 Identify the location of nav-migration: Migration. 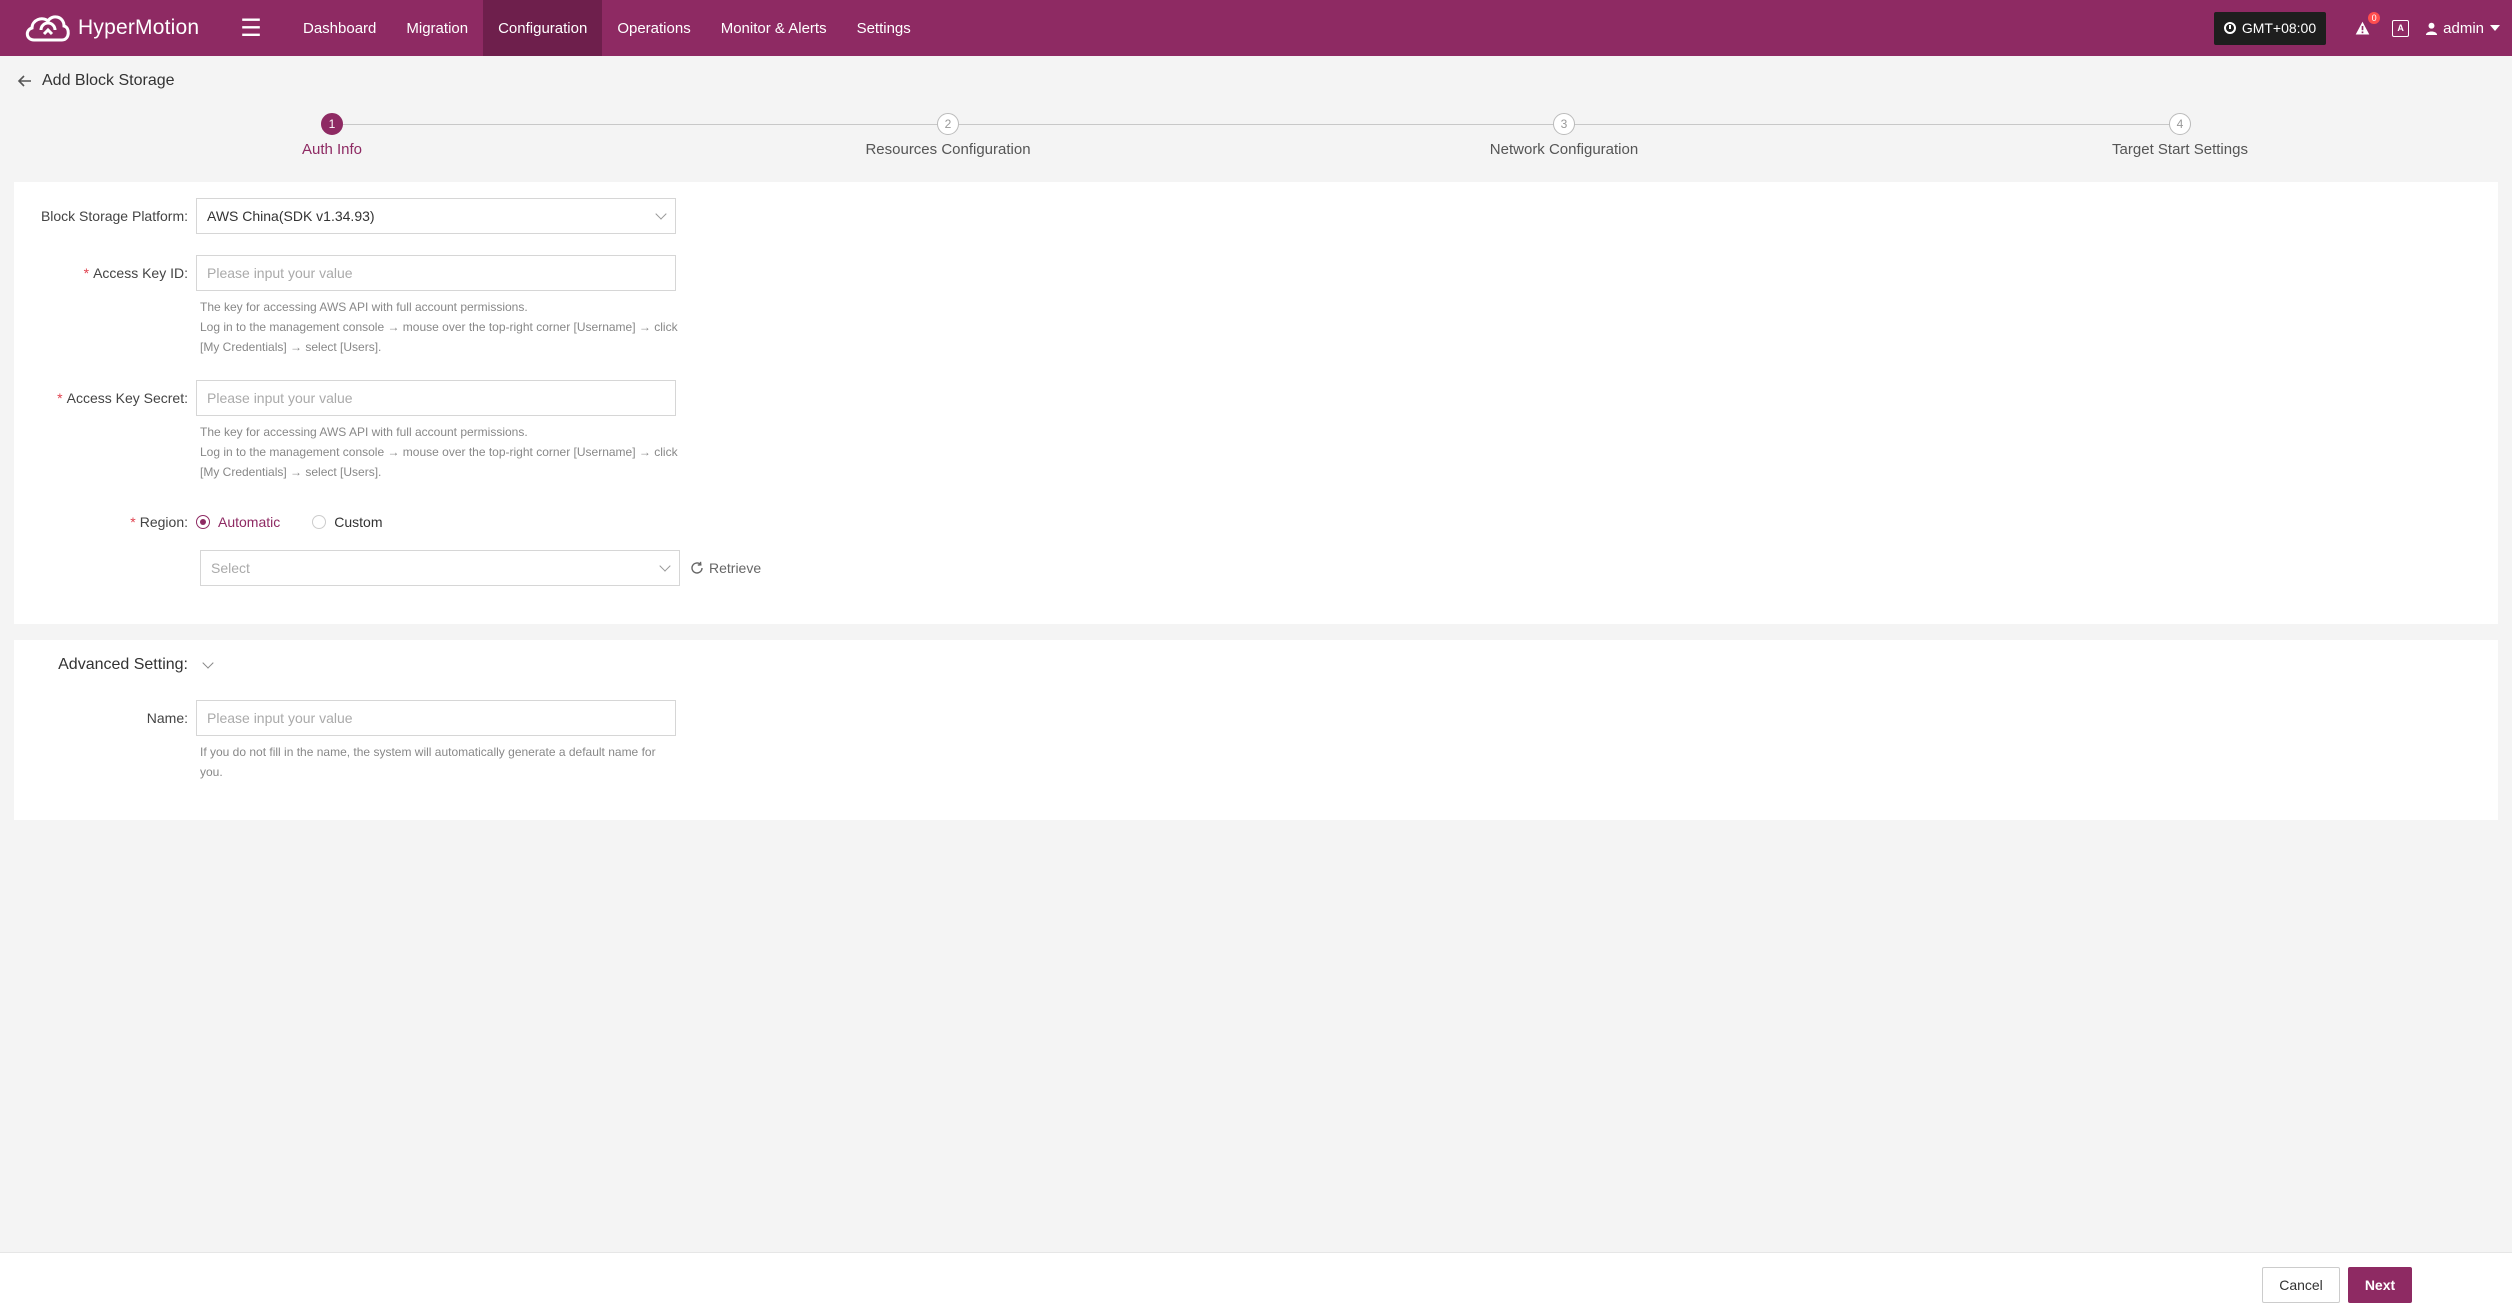
(437, 28).